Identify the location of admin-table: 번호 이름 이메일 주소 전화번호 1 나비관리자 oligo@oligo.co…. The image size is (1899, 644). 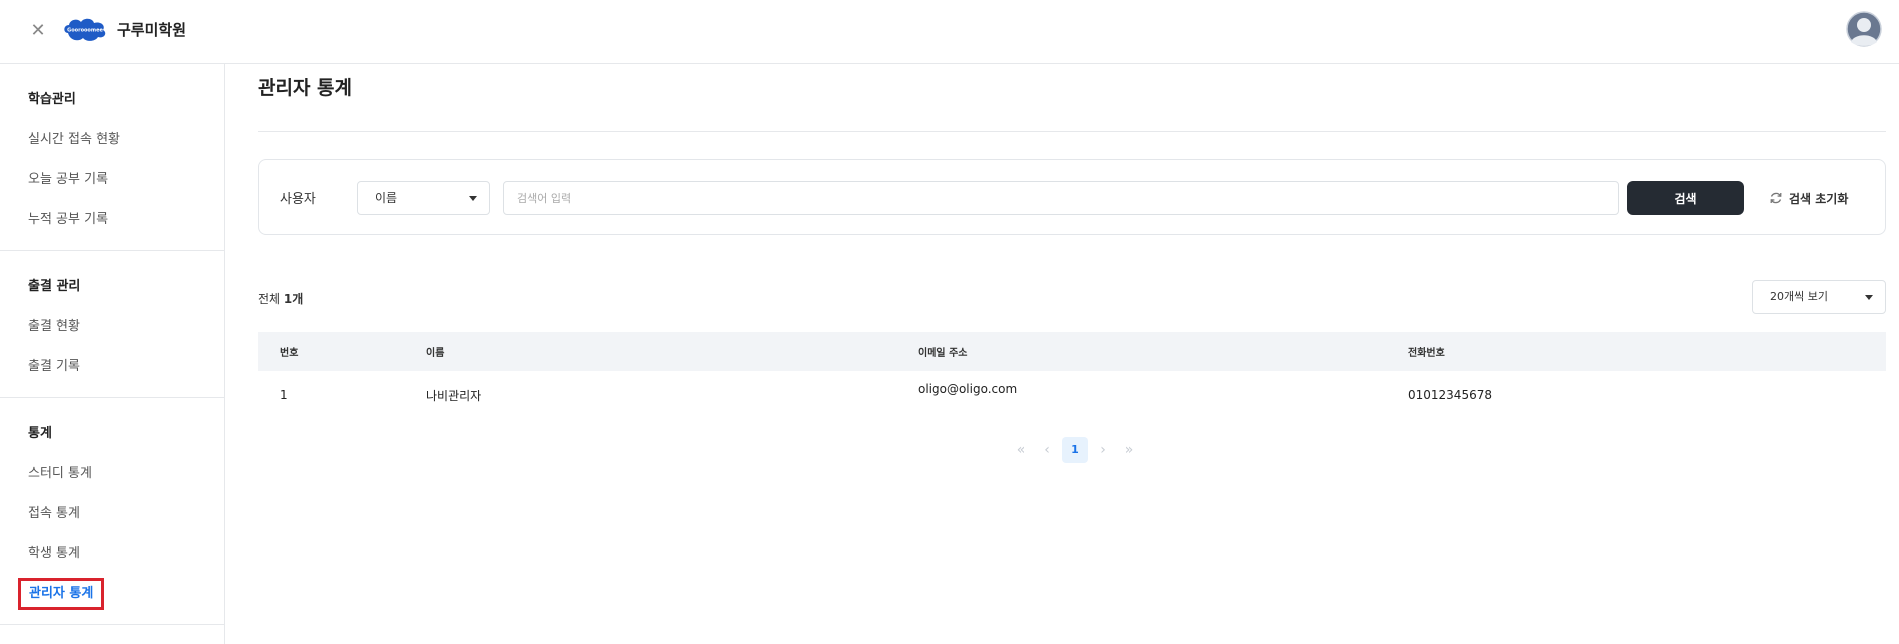
(1072, 375).